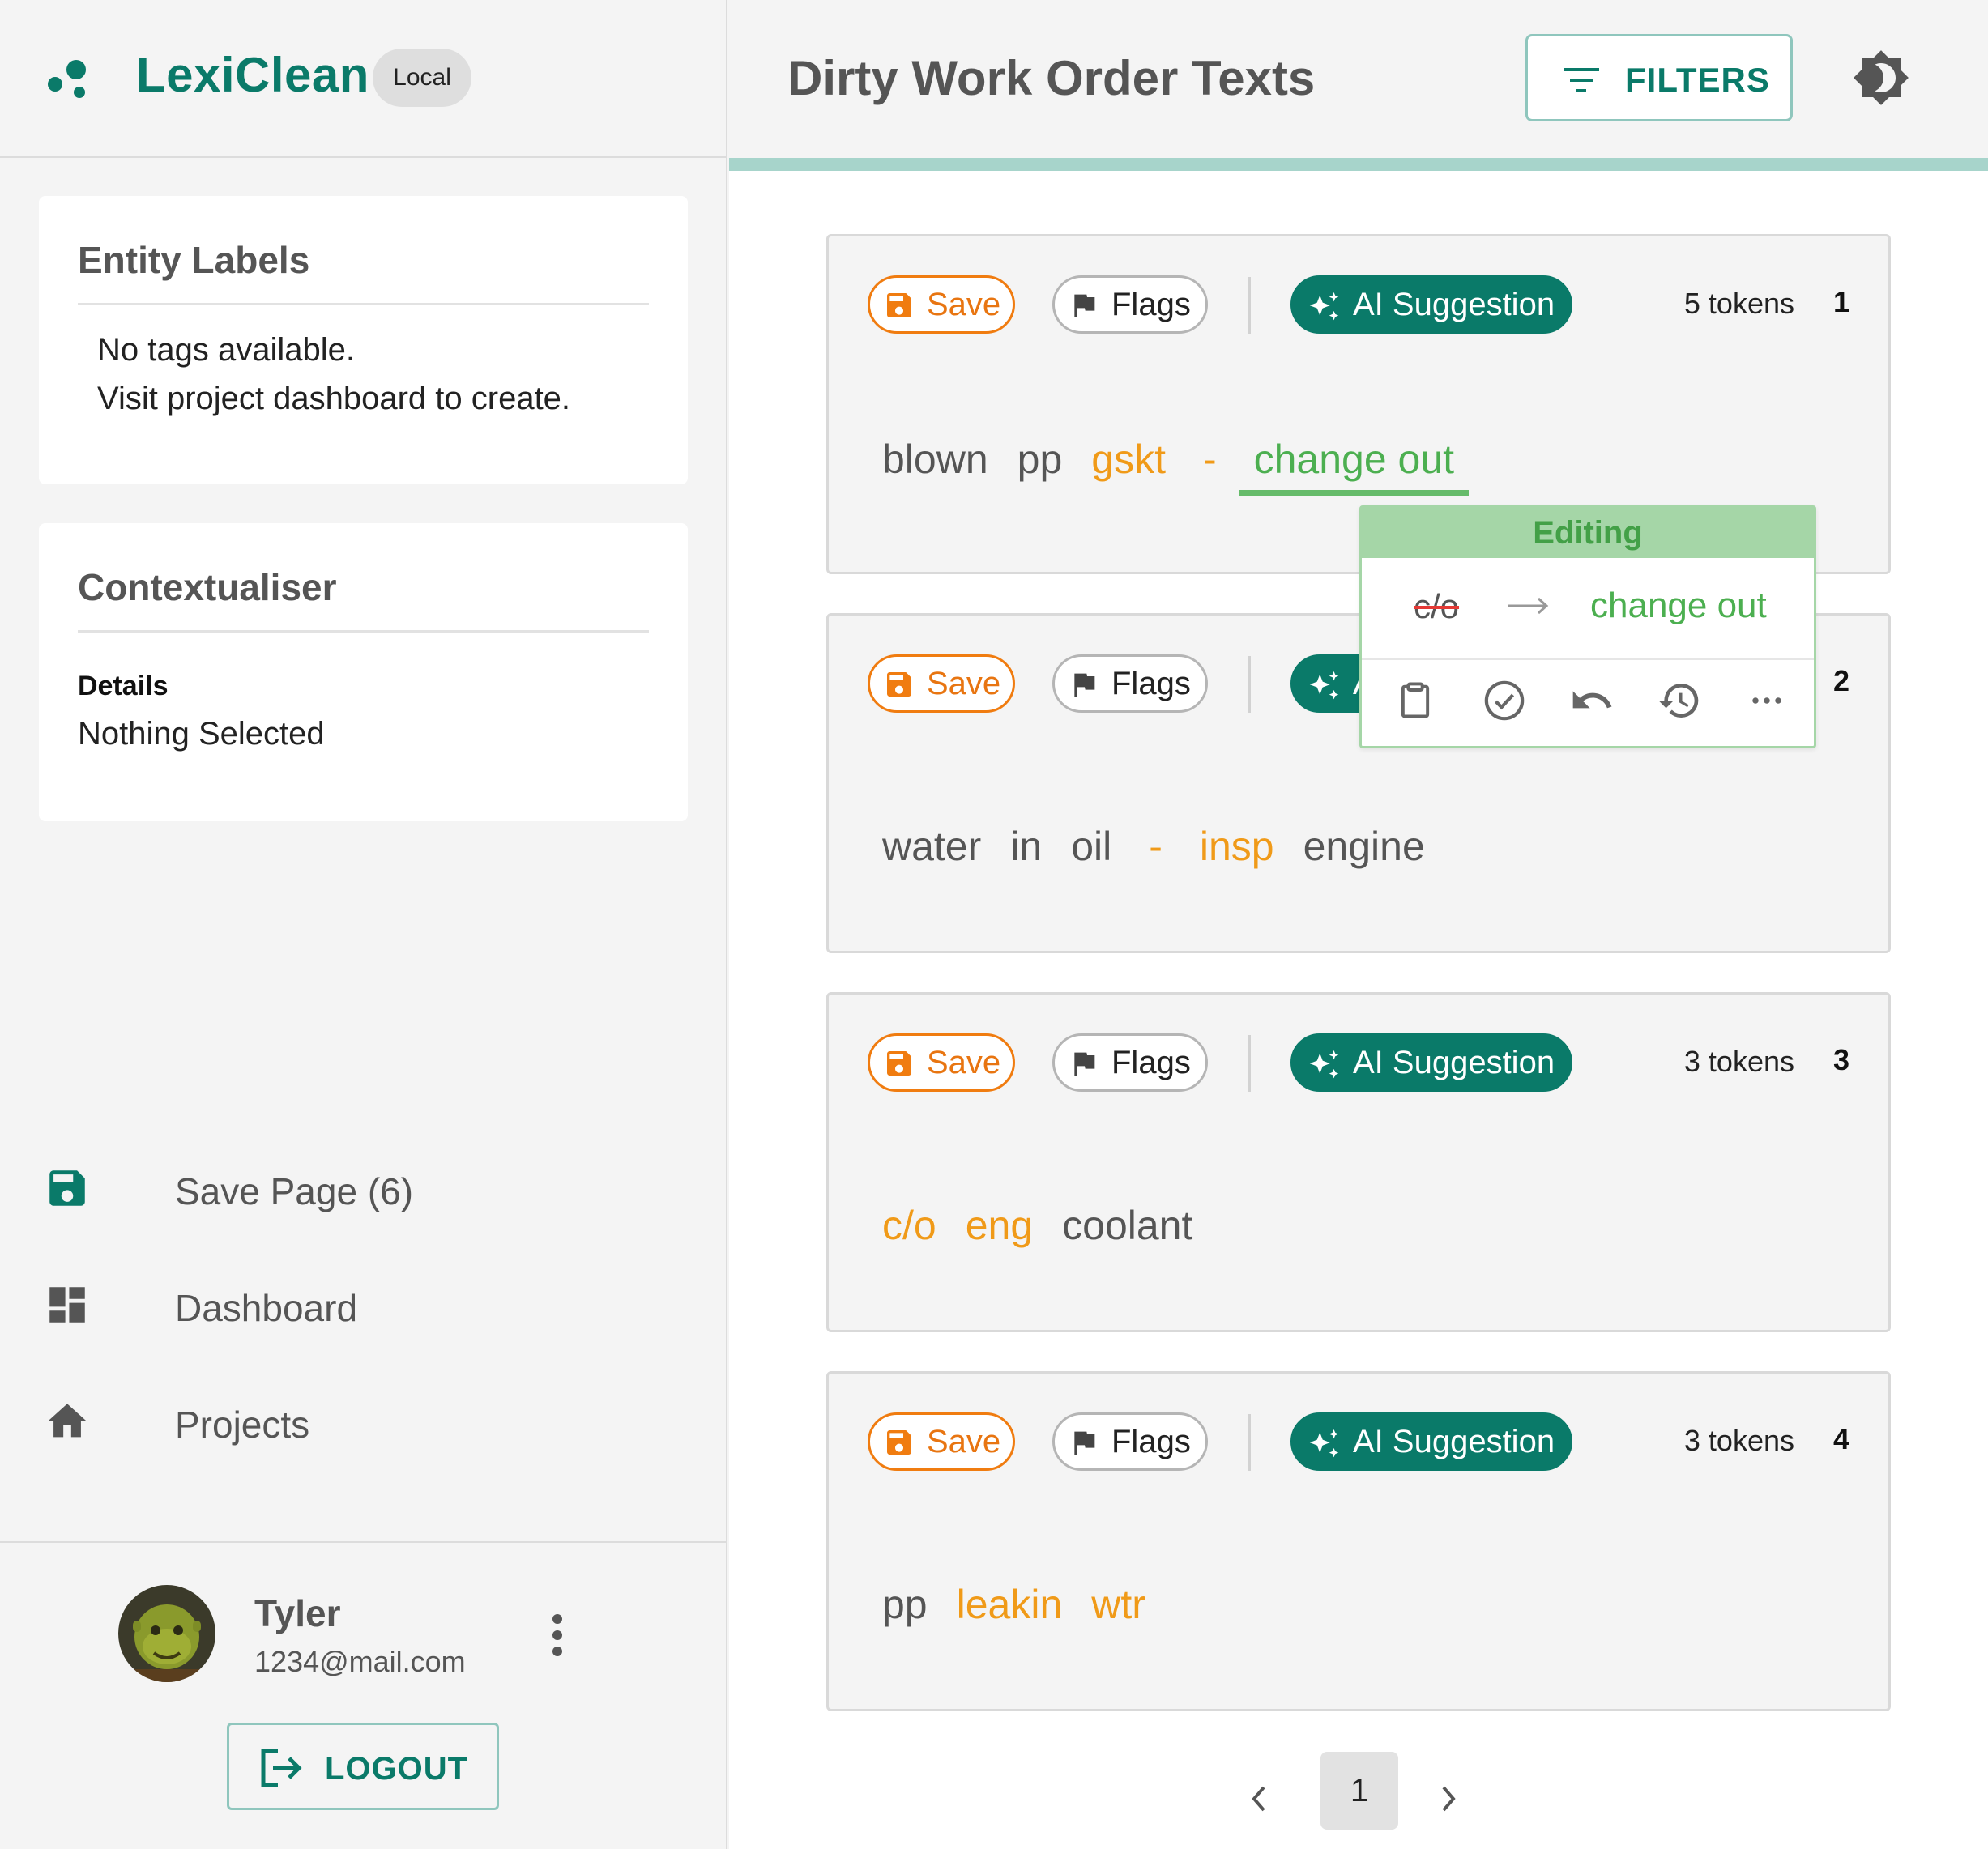  Describe the element at coordinates (281, 1768) in the screenshot. I see `logout-icon` at that location.